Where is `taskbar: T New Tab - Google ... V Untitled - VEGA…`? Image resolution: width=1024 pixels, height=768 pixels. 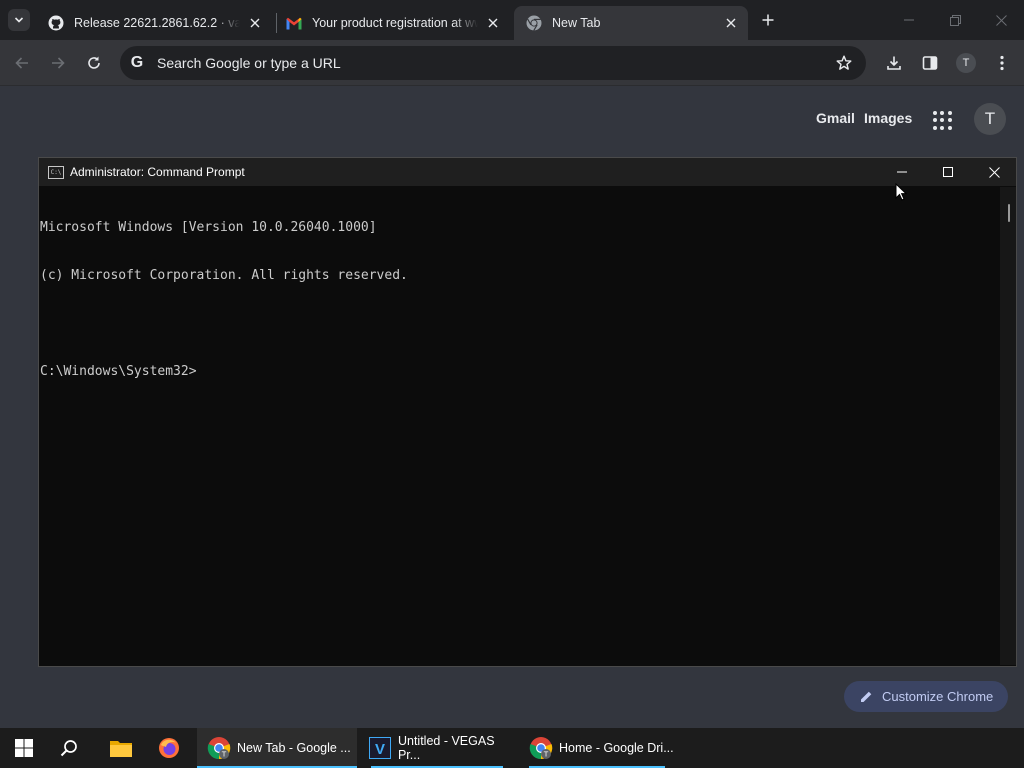
taskbar: T New Tab - Google ... V Untitled - VEGA… is located at coordinates (512, 748).